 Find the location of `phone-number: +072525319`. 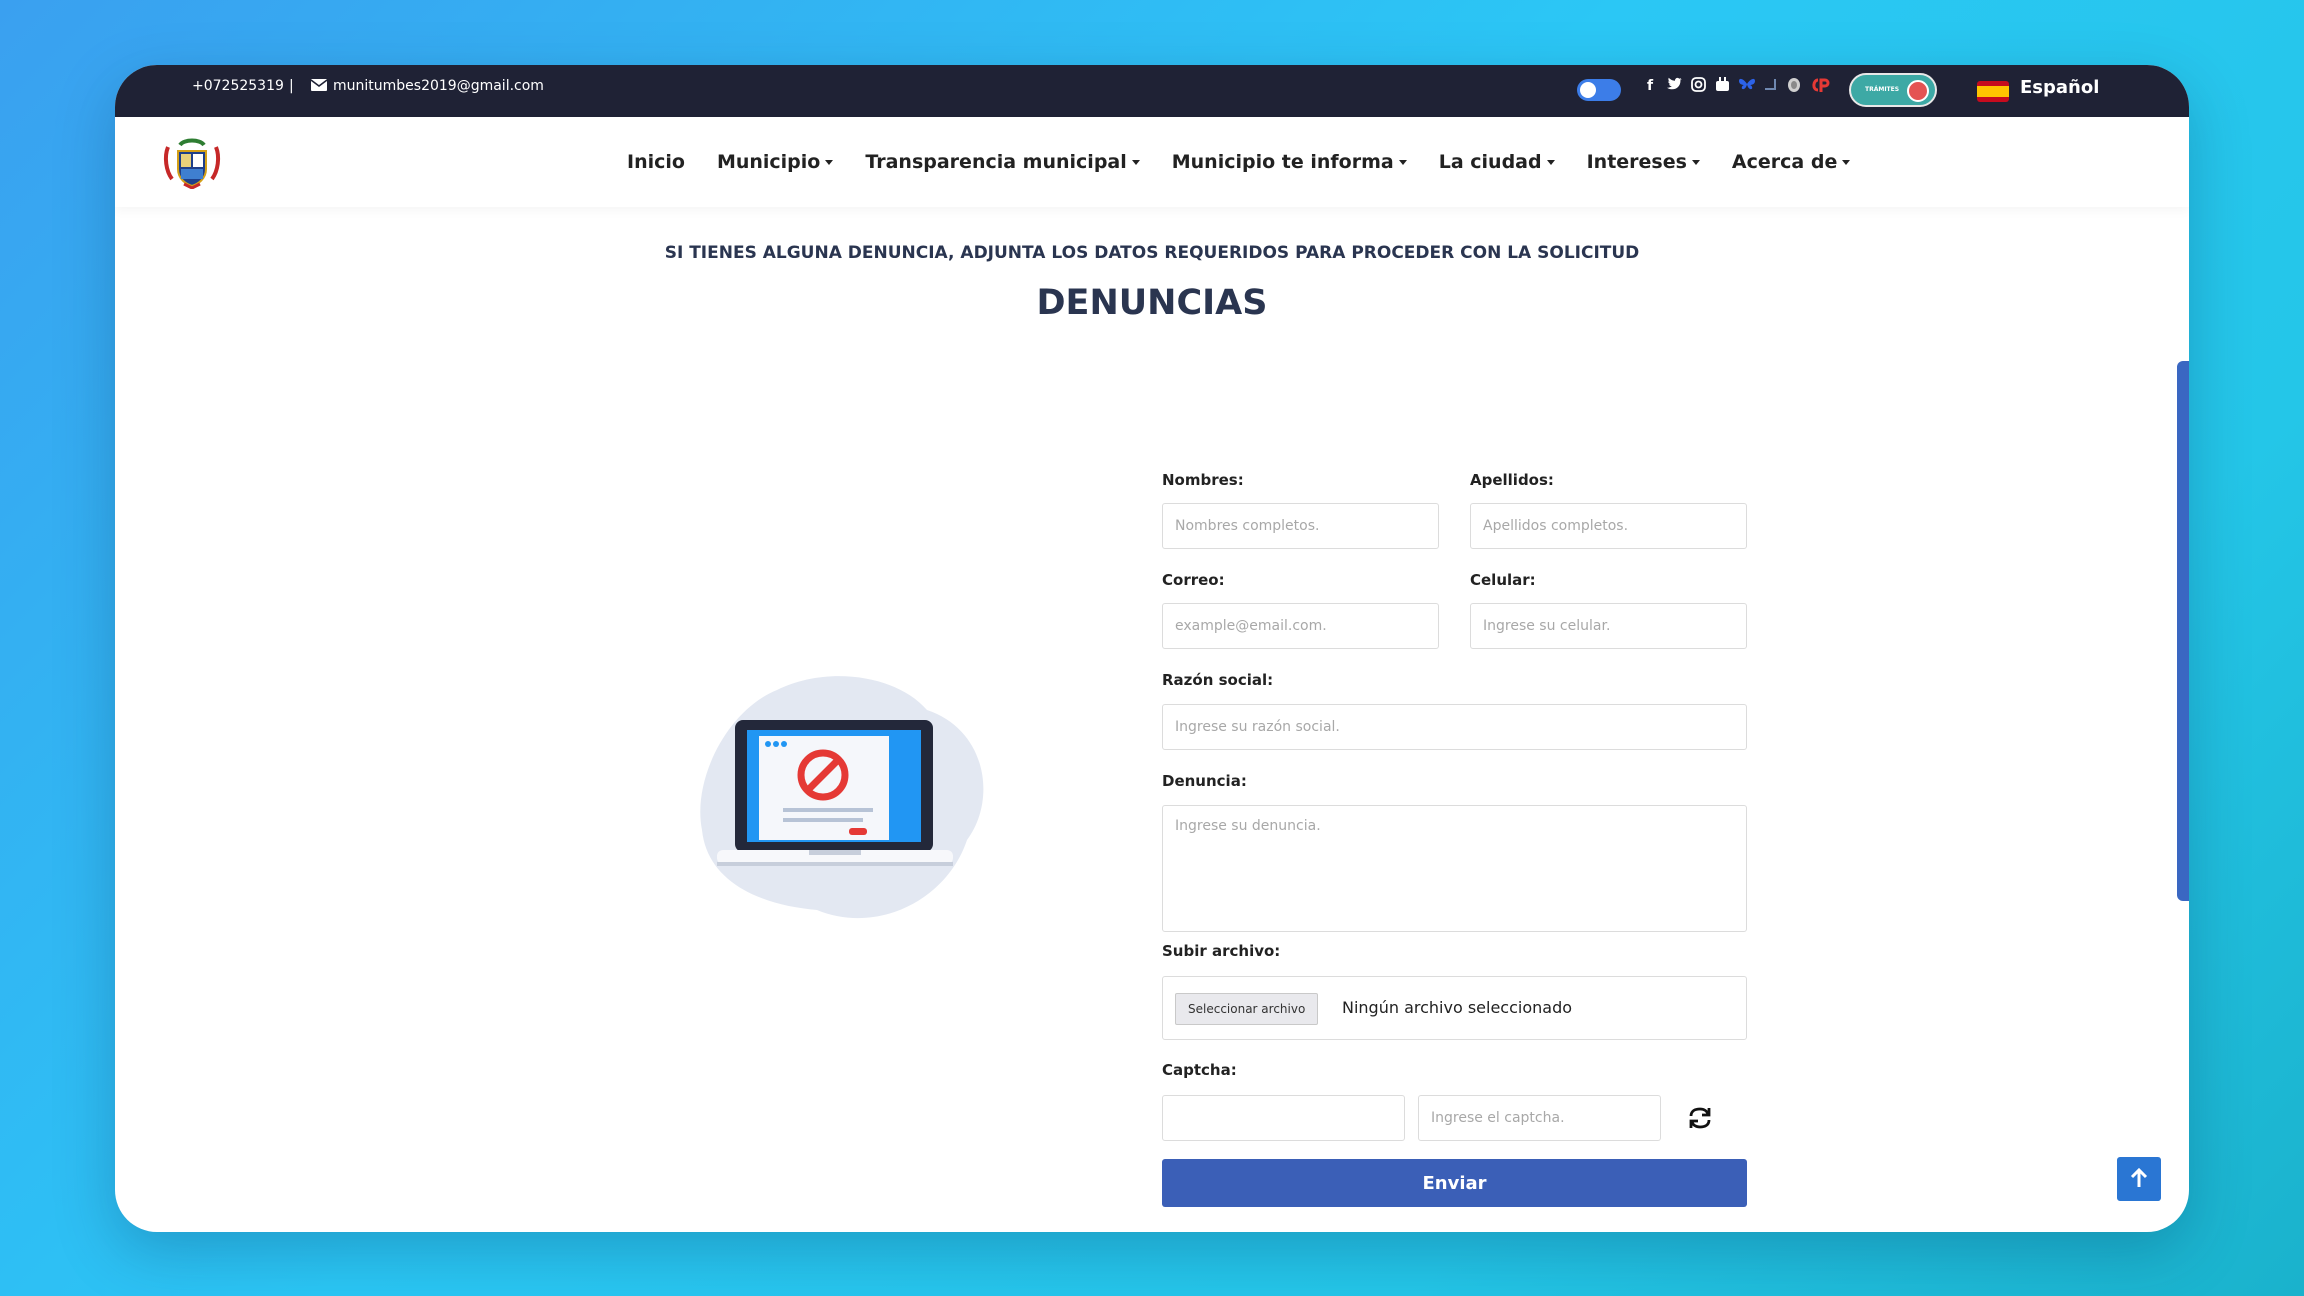

phone-number: +072525319 is located at coordinates (238, 86).